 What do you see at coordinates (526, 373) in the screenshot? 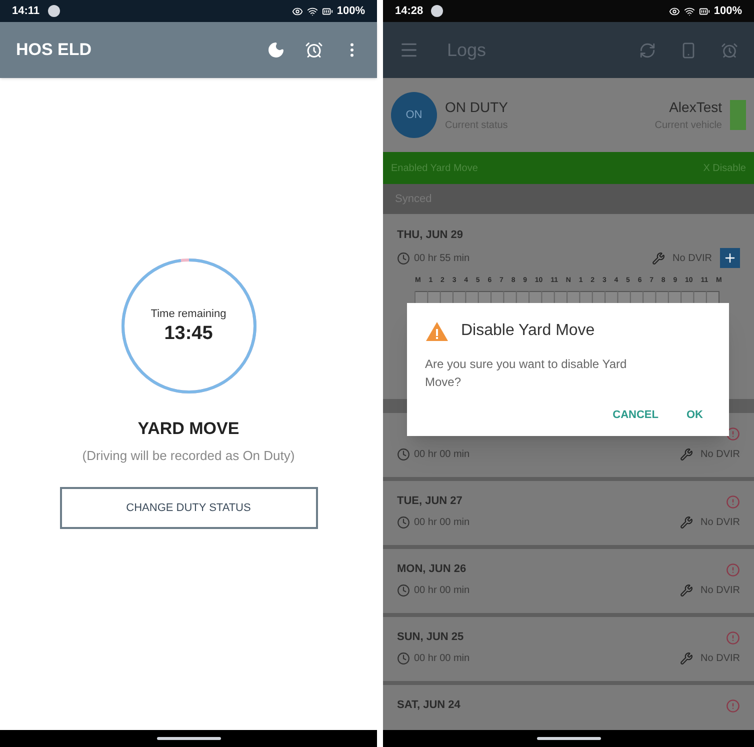
I see `dialog-message: Are you sure you want to disable Yard Move?` at bounding box center [526, 373].